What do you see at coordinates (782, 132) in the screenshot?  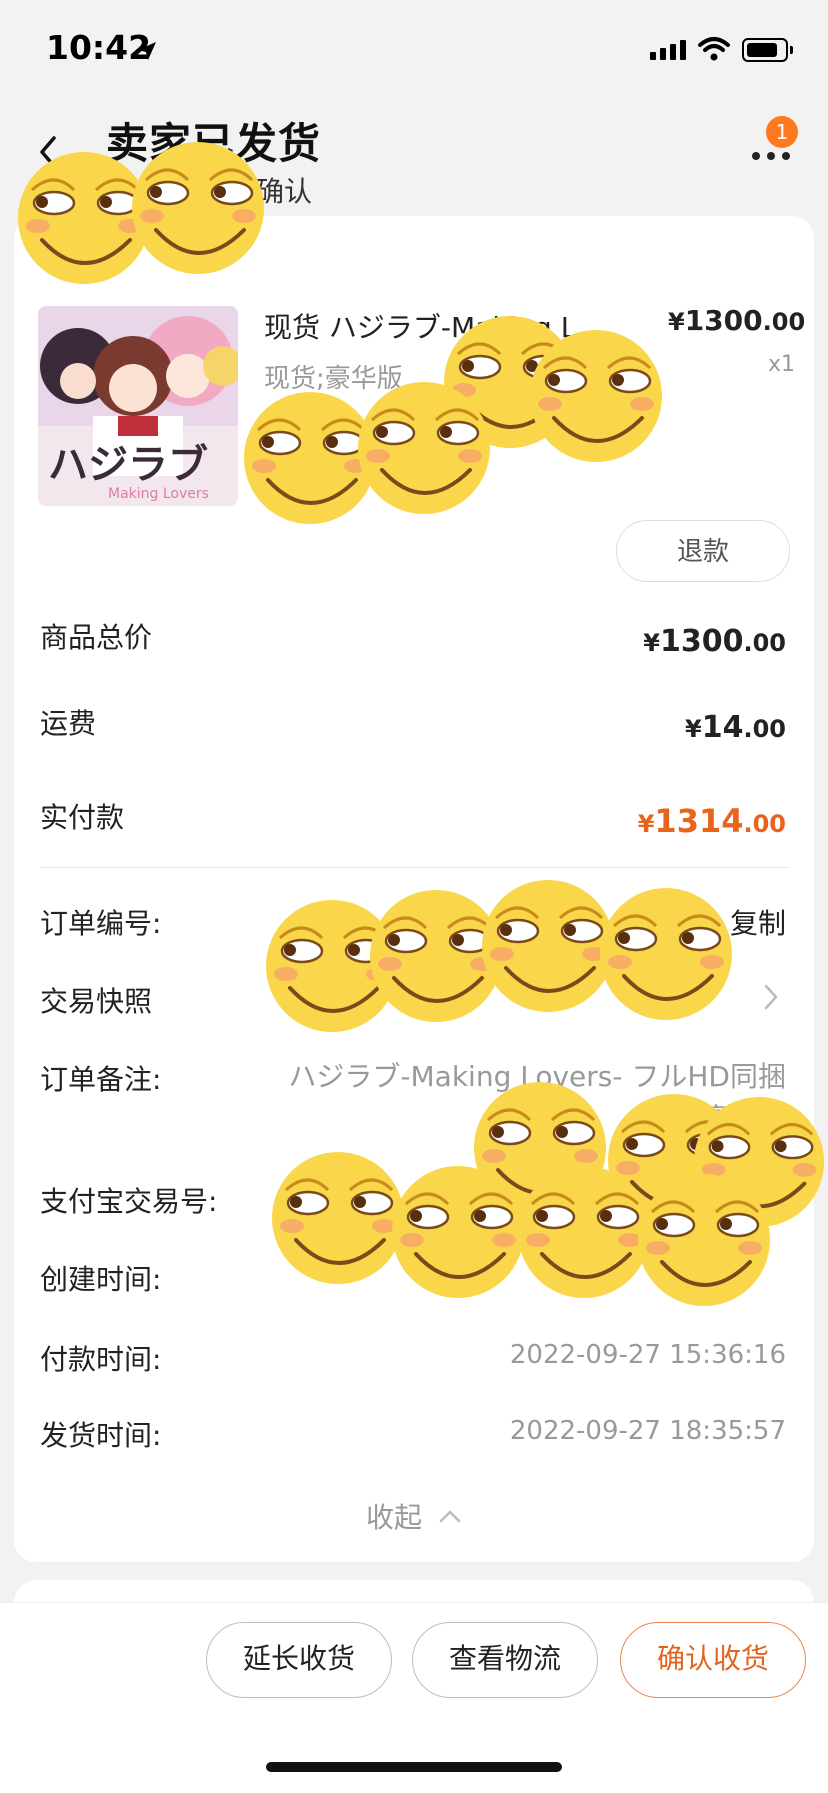 I see `notification-badge: 1` at bounding box center [782, 132].